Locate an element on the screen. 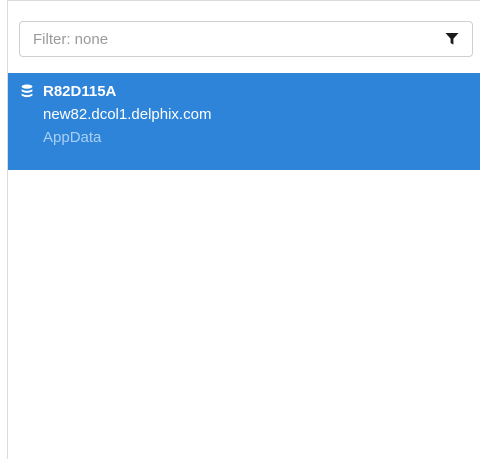  item-name: R82D115A is located at coordinates (80, 91).